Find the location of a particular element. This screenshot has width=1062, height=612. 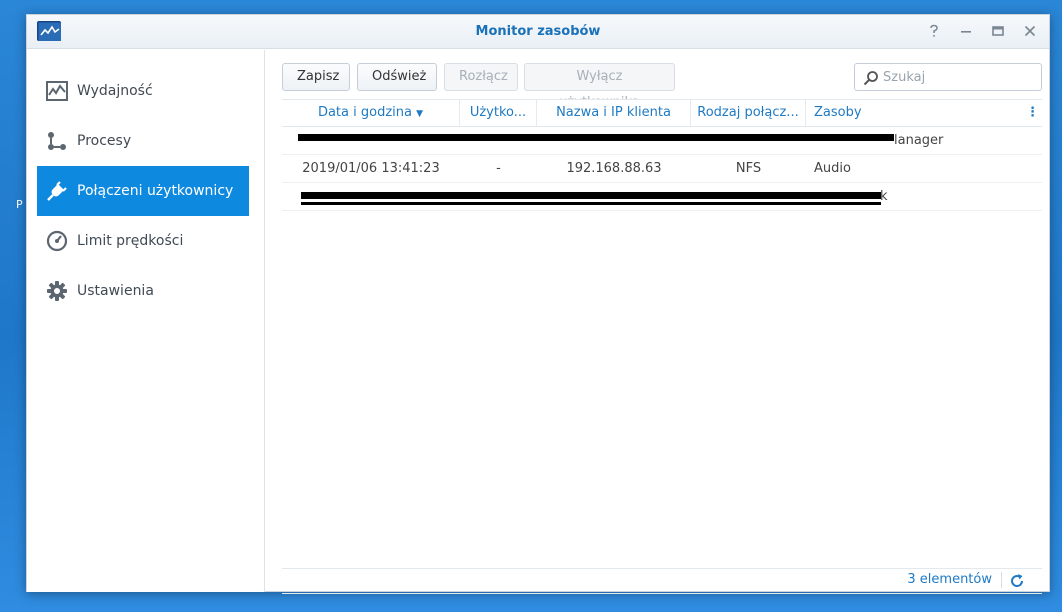

minimize-icon is located at coordinates (966, 31).